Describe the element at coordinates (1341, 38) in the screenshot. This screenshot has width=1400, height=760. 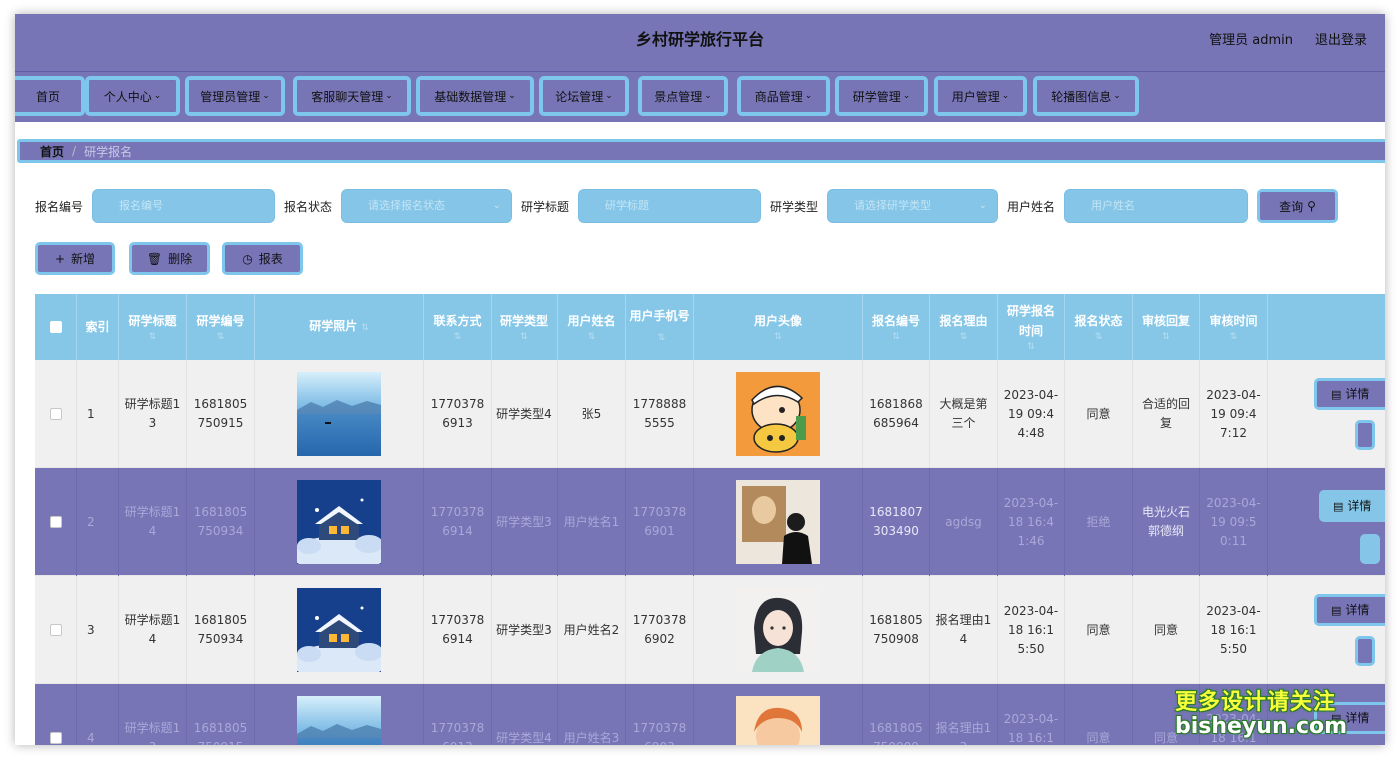
I see `logout-link: 退出登录` at that location.